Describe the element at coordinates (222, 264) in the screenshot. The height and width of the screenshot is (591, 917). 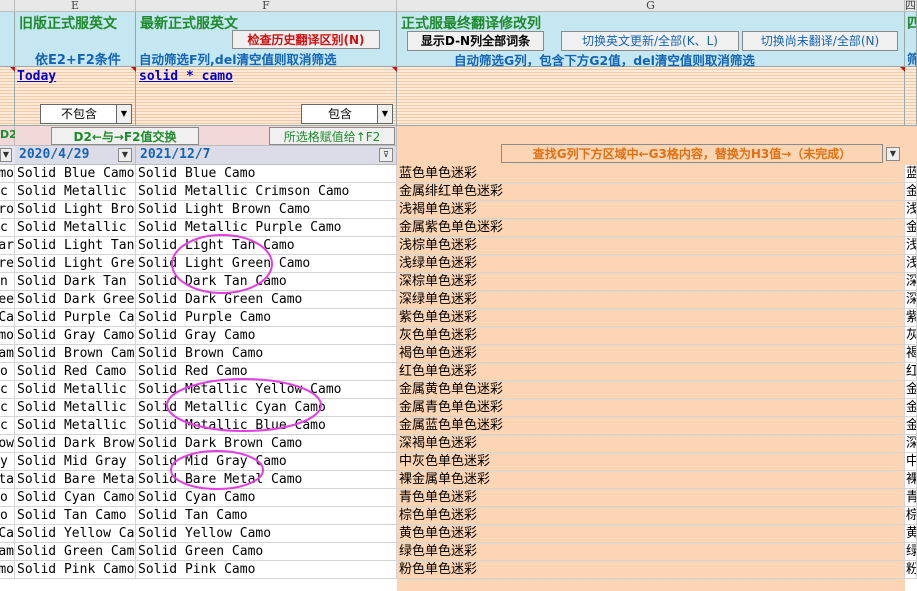
I see `annotation-circle-light-tan-green` at that location.